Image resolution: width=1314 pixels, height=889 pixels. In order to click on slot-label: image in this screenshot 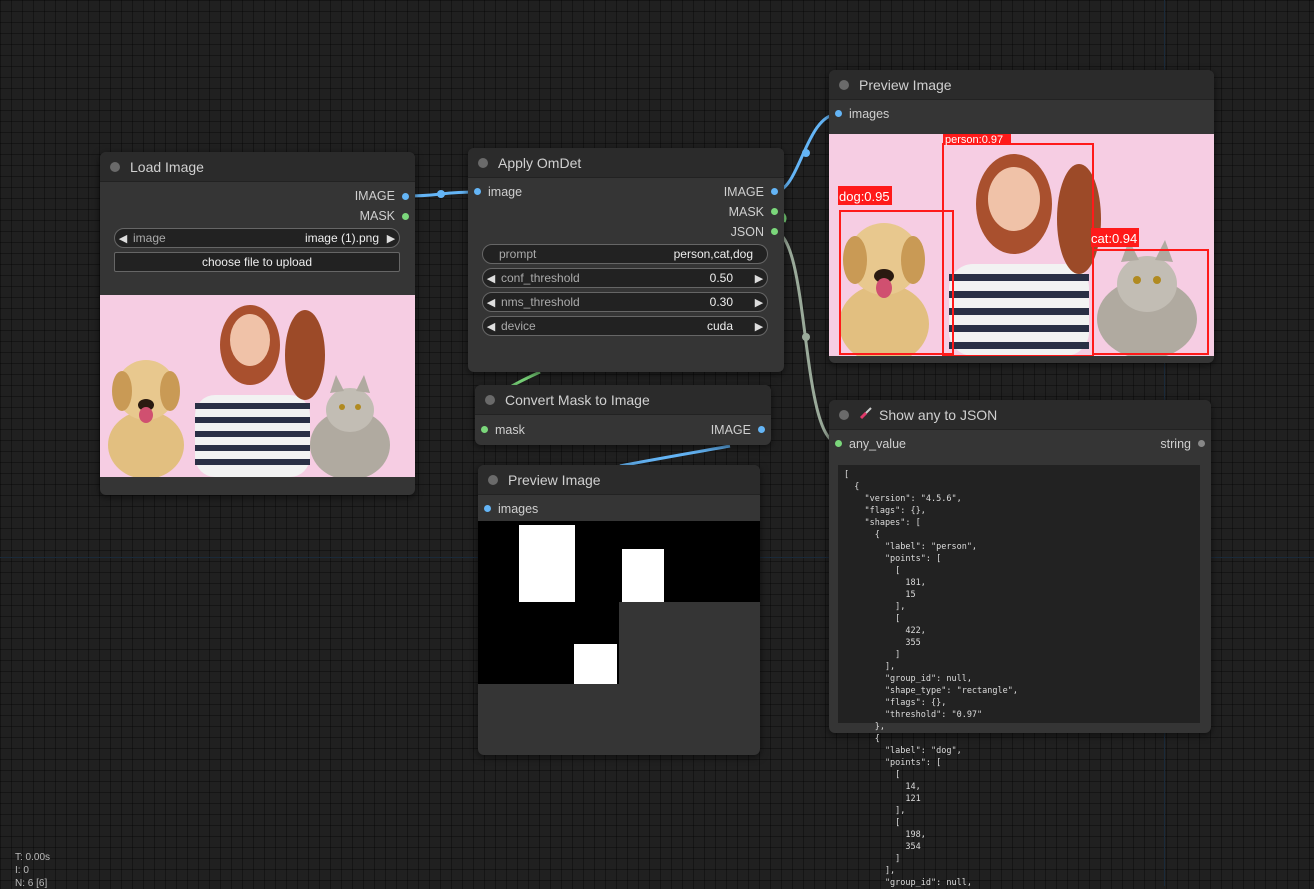, I will do `click(505, 192)`.